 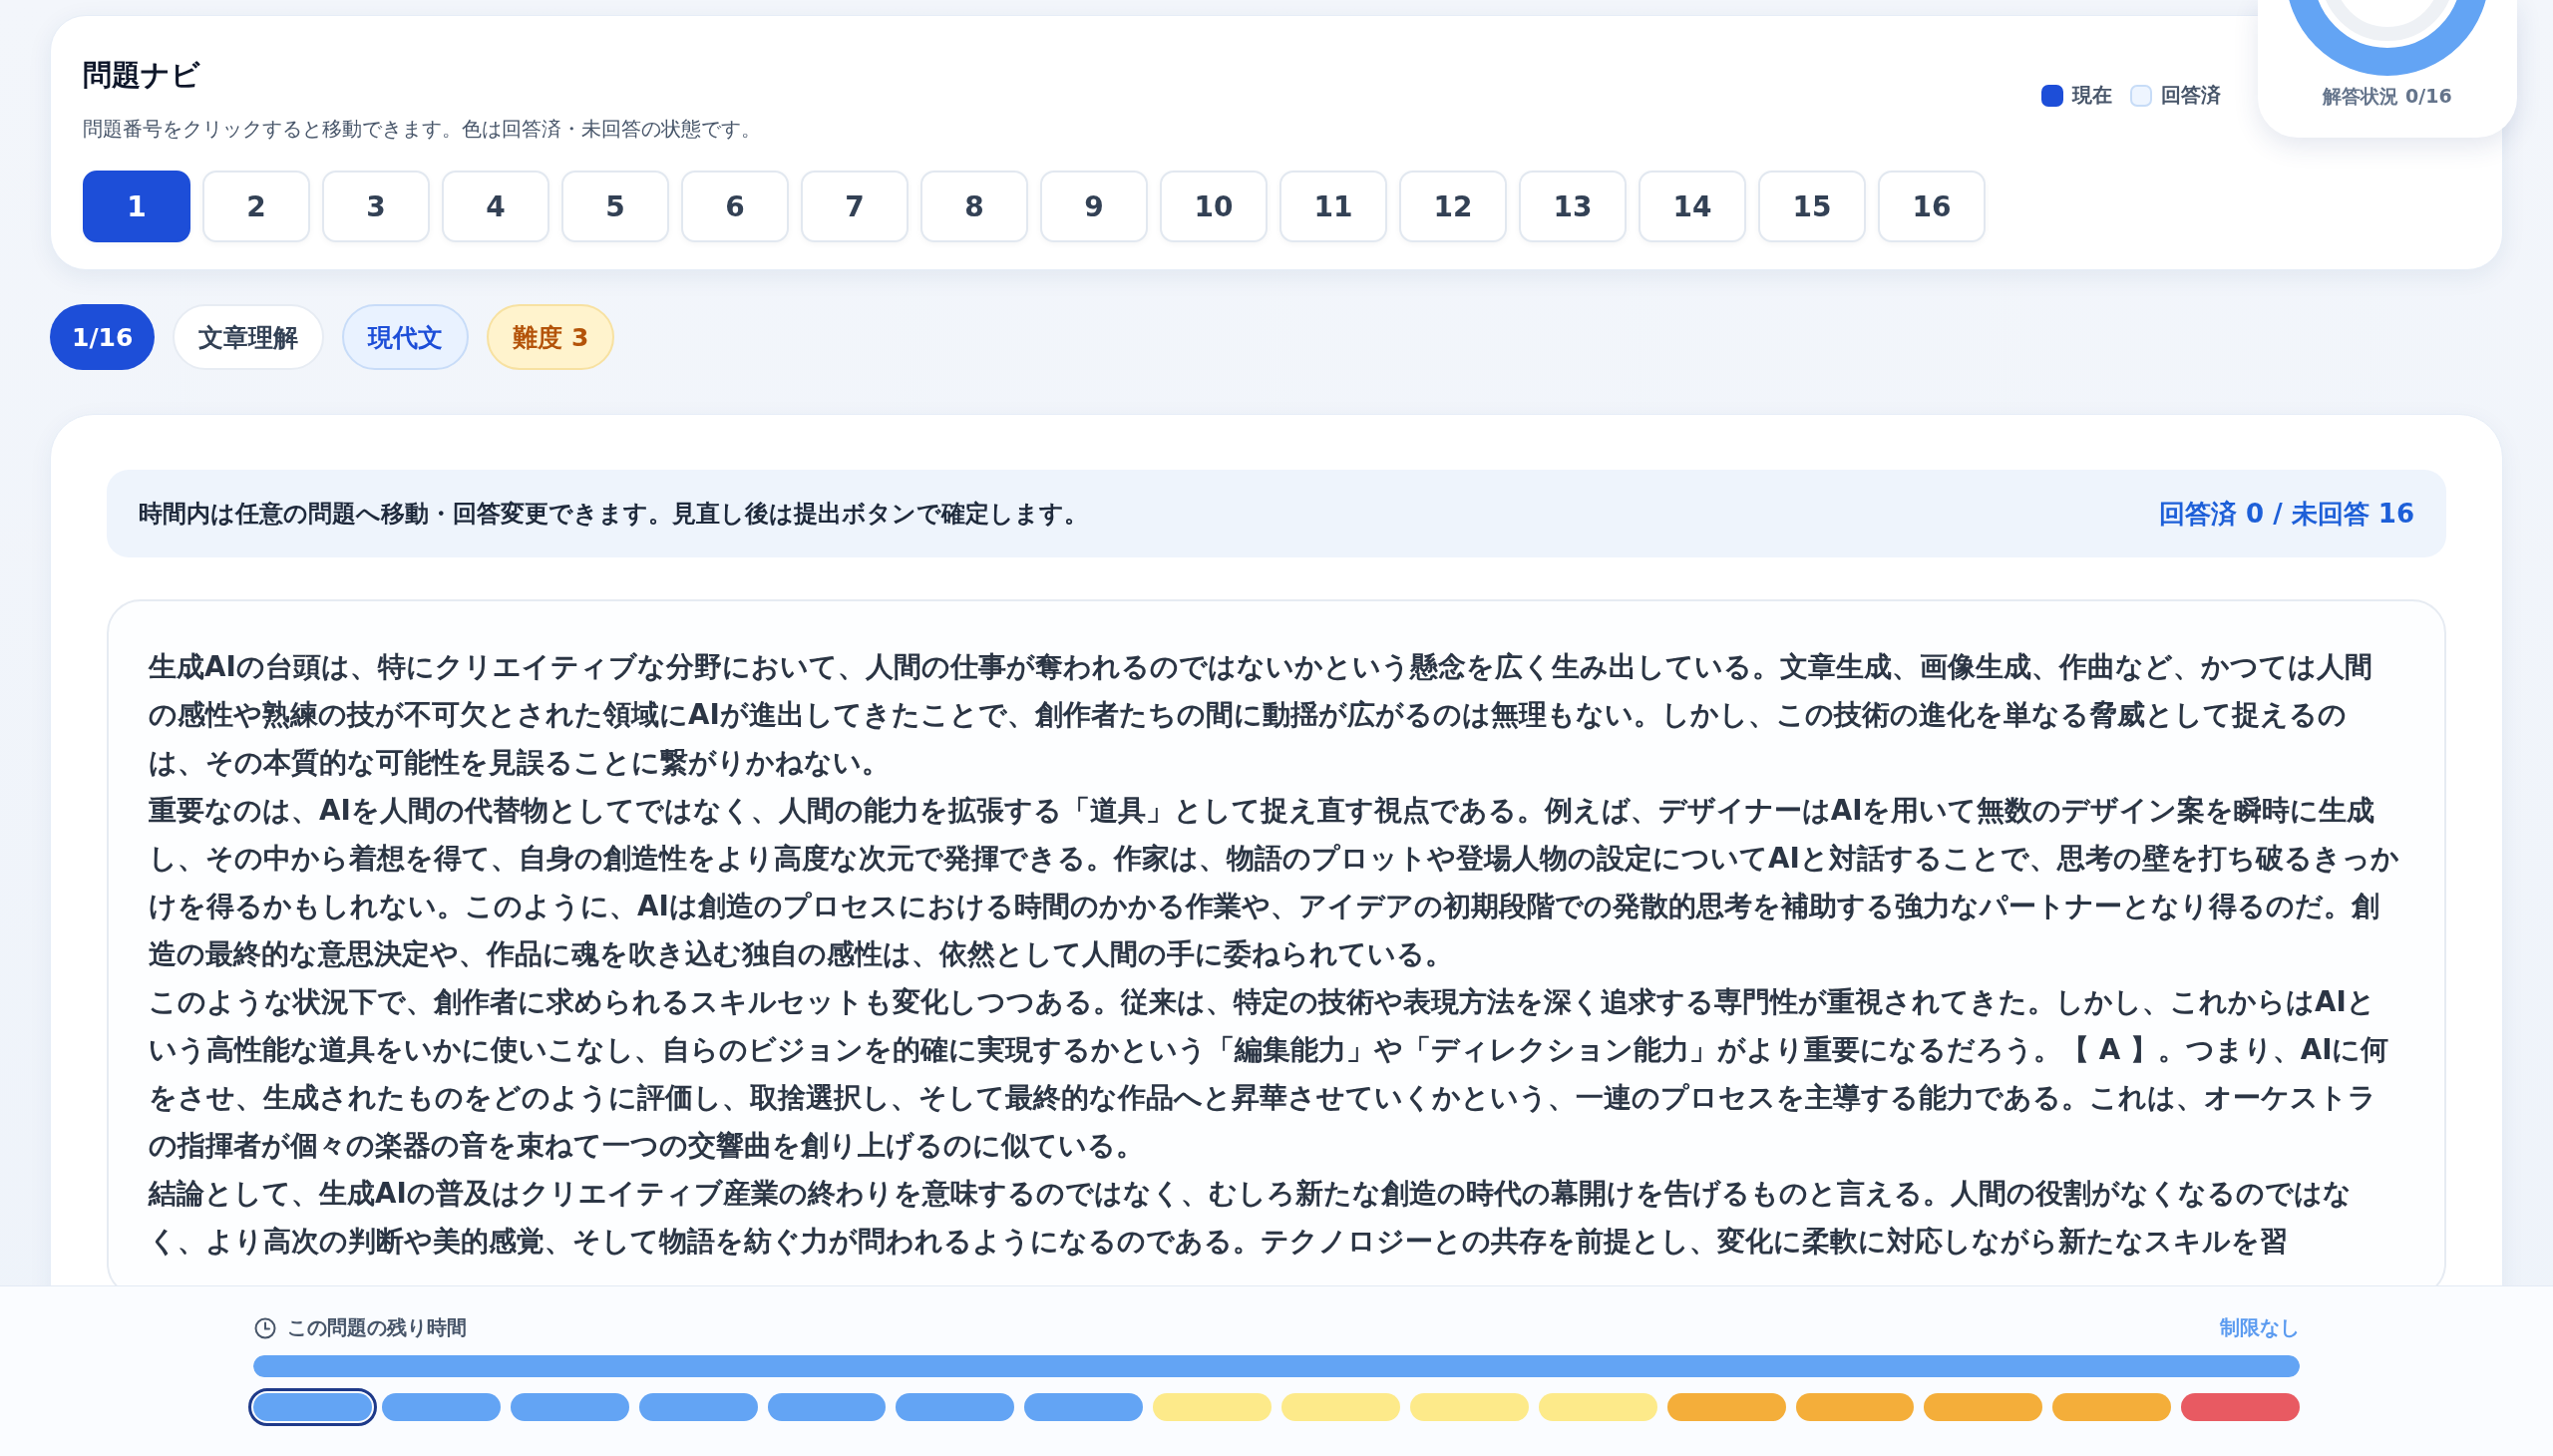 What do you see at coordinates (376, 206) in the screenshot?
I see `question-button: 3` at bounding box center [376, 206].